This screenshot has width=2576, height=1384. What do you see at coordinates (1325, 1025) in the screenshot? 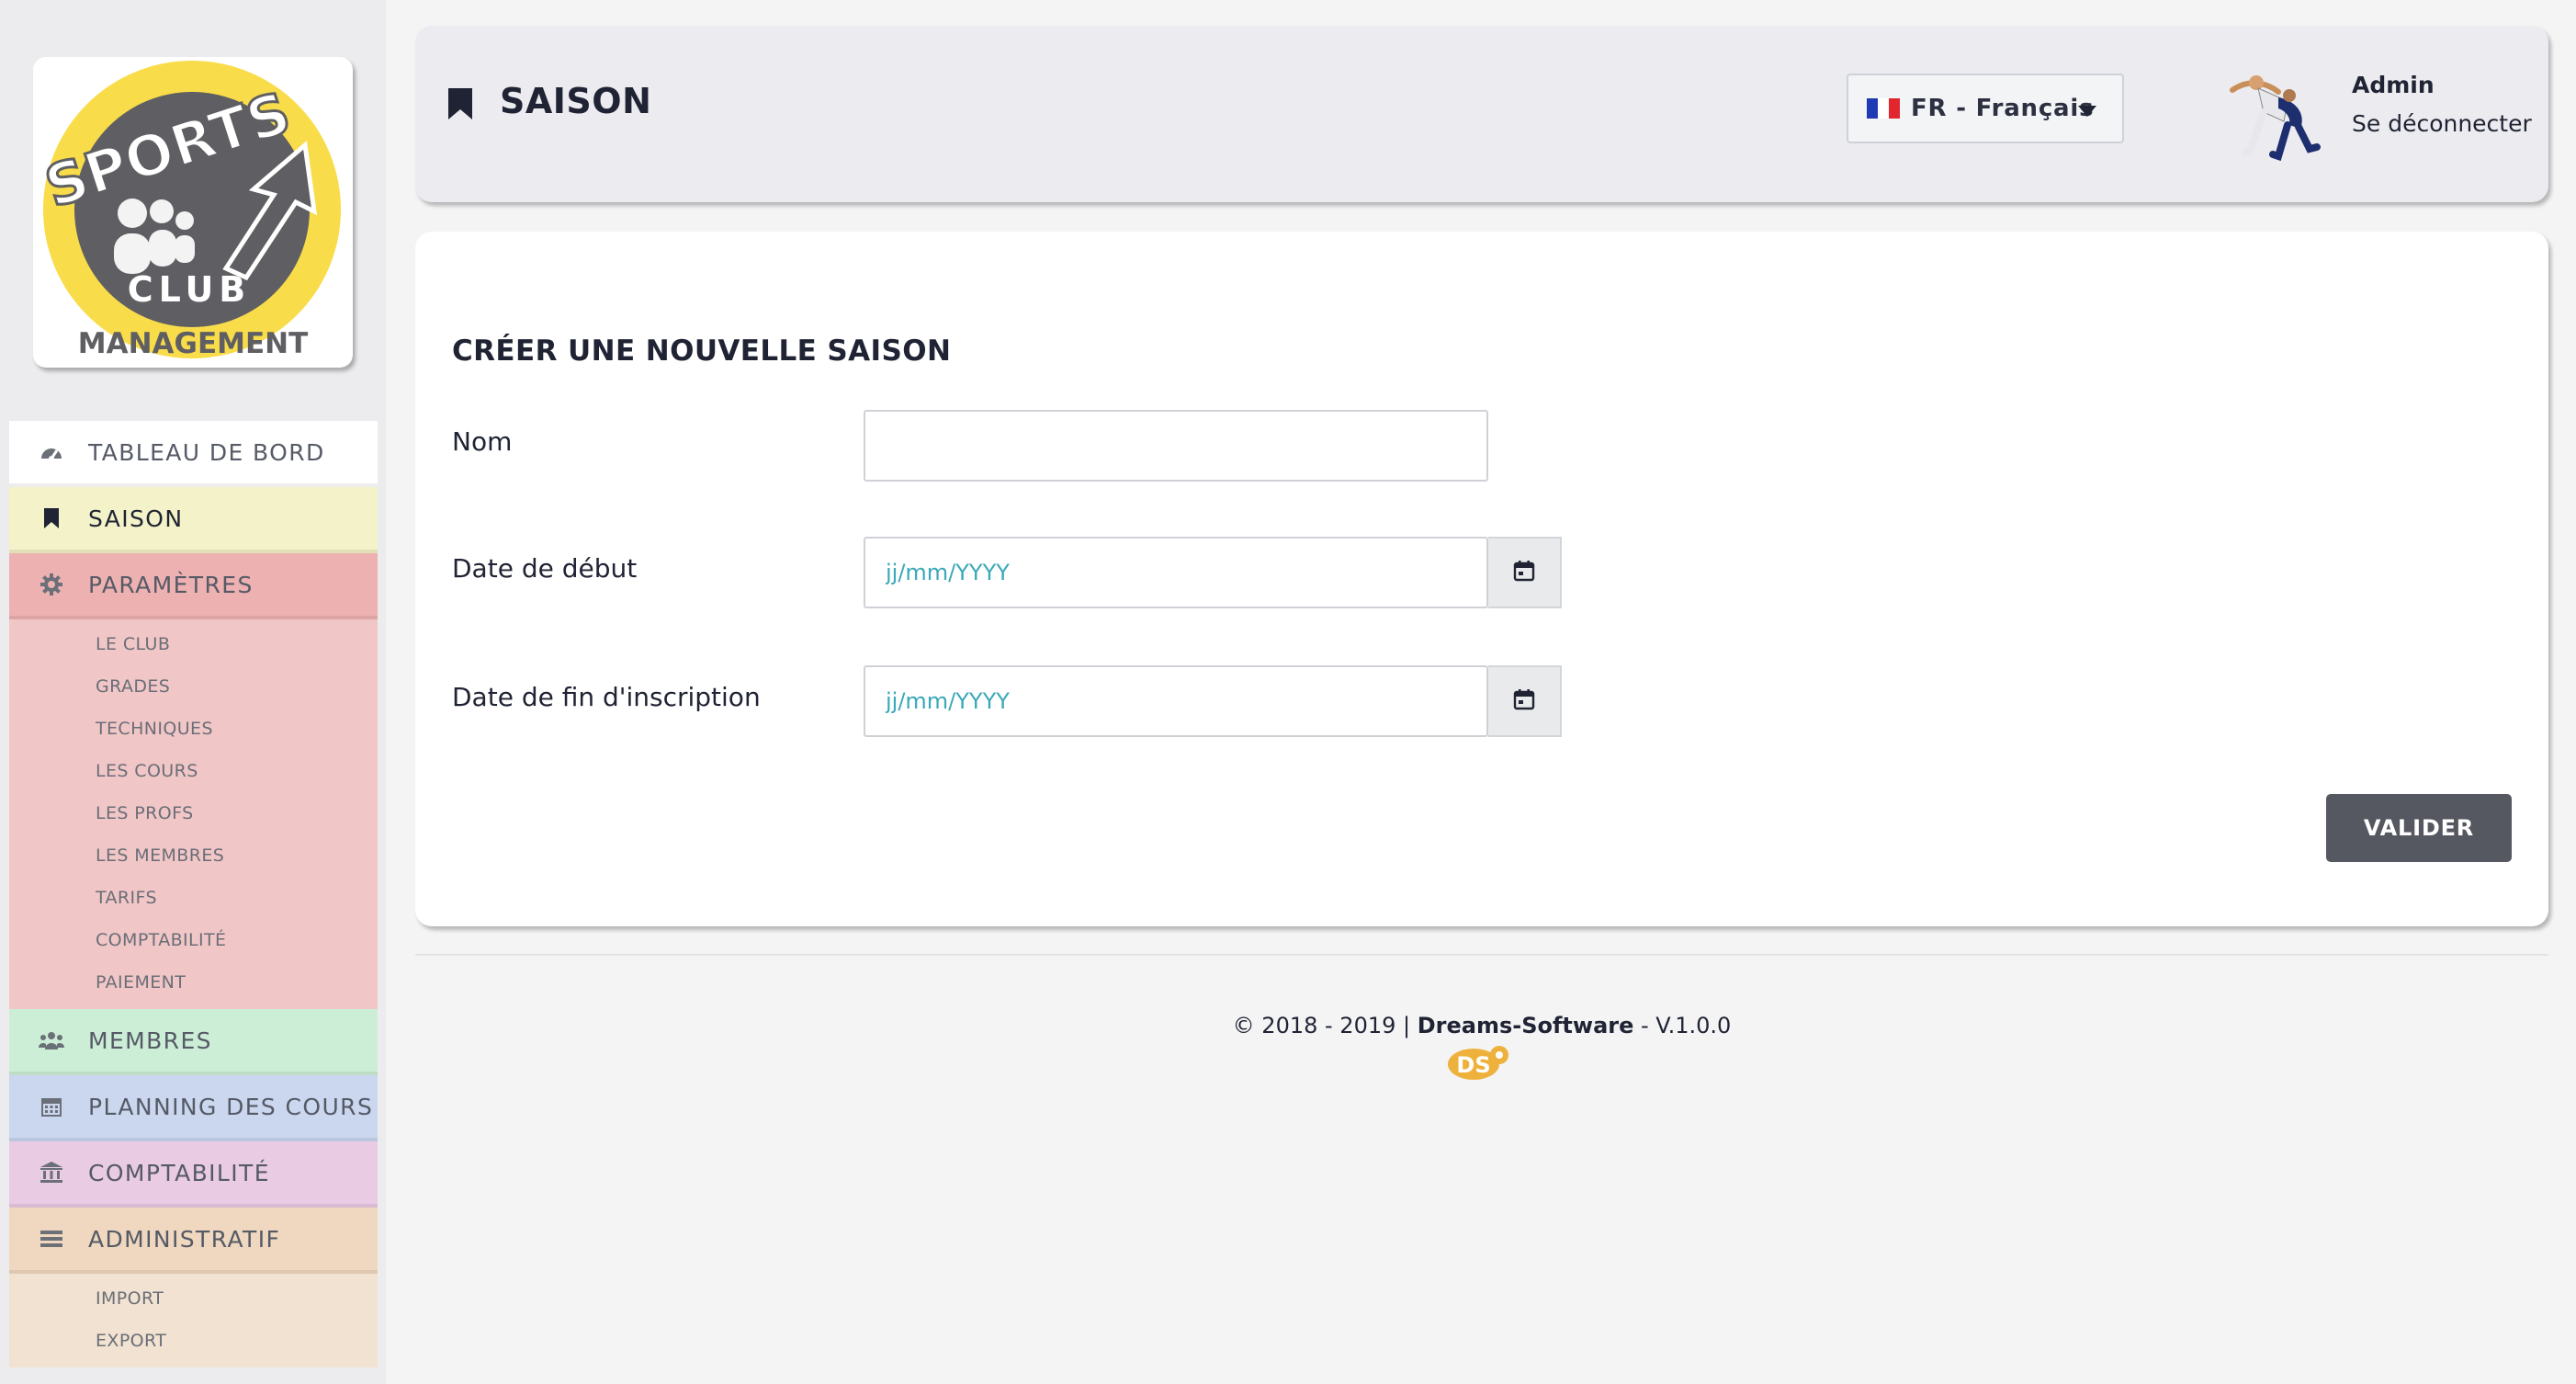
I see `copyright-text: © 2018 - 2019 |` at bounding box center [1325, 1025].